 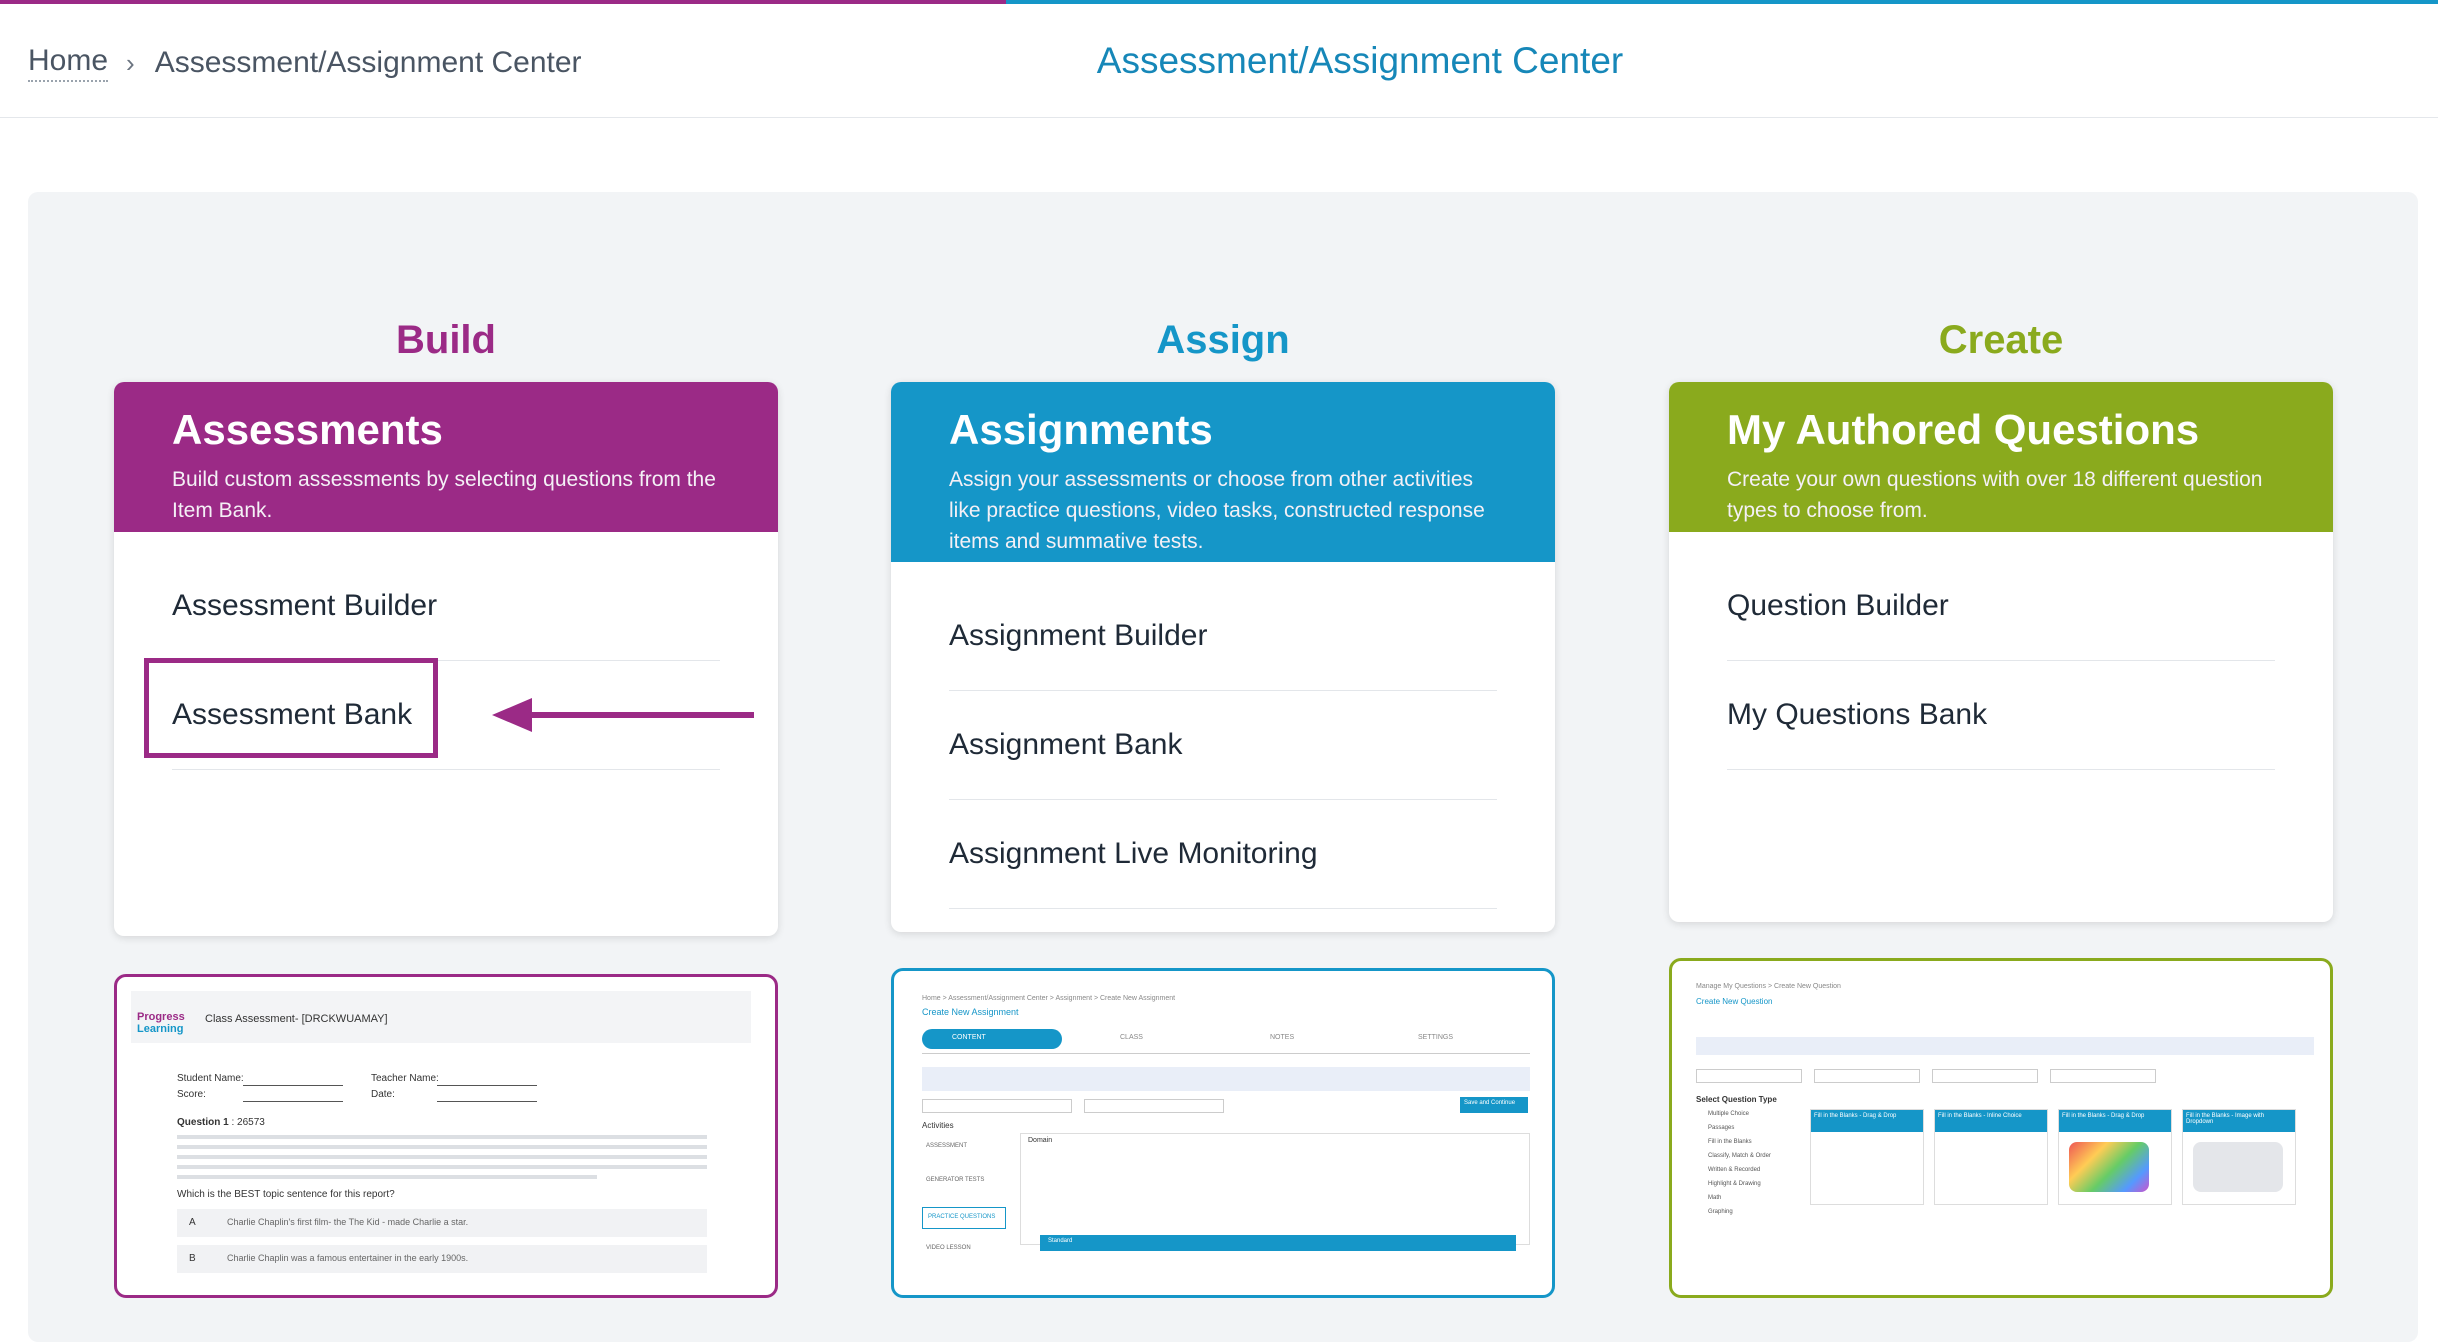 I want to click on subject-select, so click(x=1749, y=1076).